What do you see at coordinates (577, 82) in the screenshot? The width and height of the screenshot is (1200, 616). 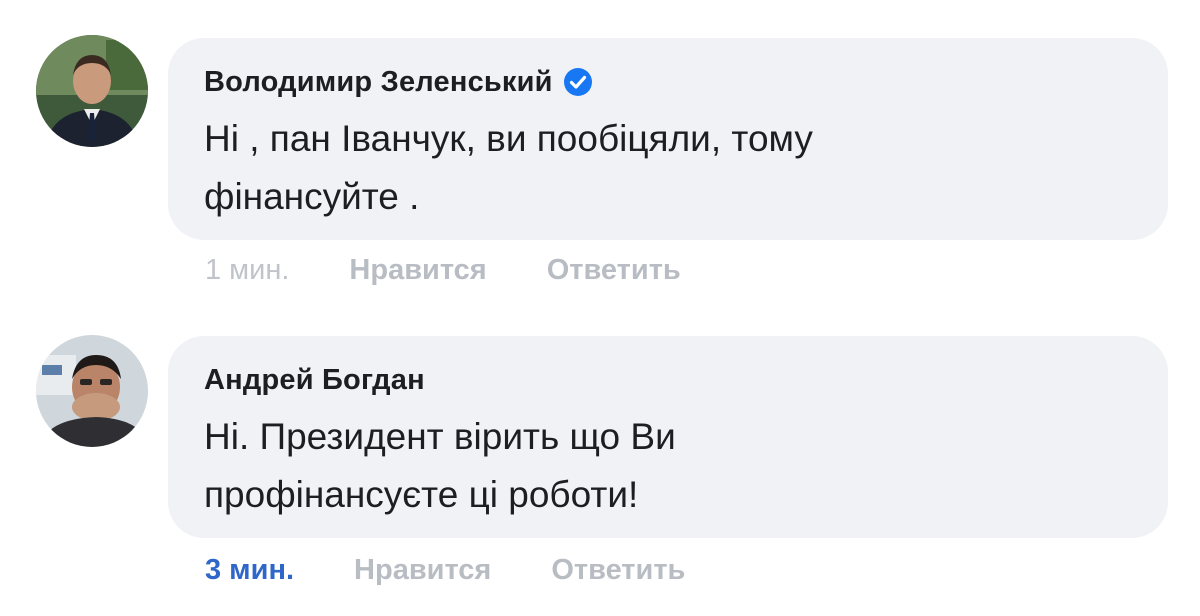 I see `verified-badge-icon` at bounding box center [577, 82].